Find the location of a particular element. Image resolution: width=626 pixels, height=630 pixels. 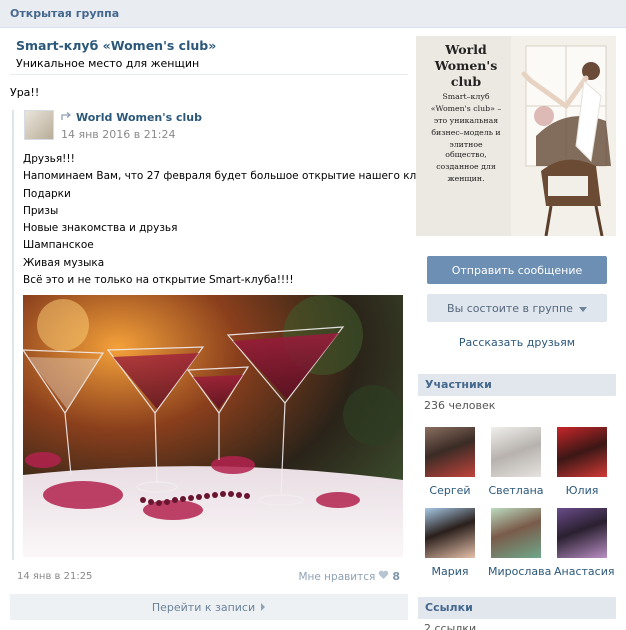

member-name: Анастасия is located at coordinates (584, 571).